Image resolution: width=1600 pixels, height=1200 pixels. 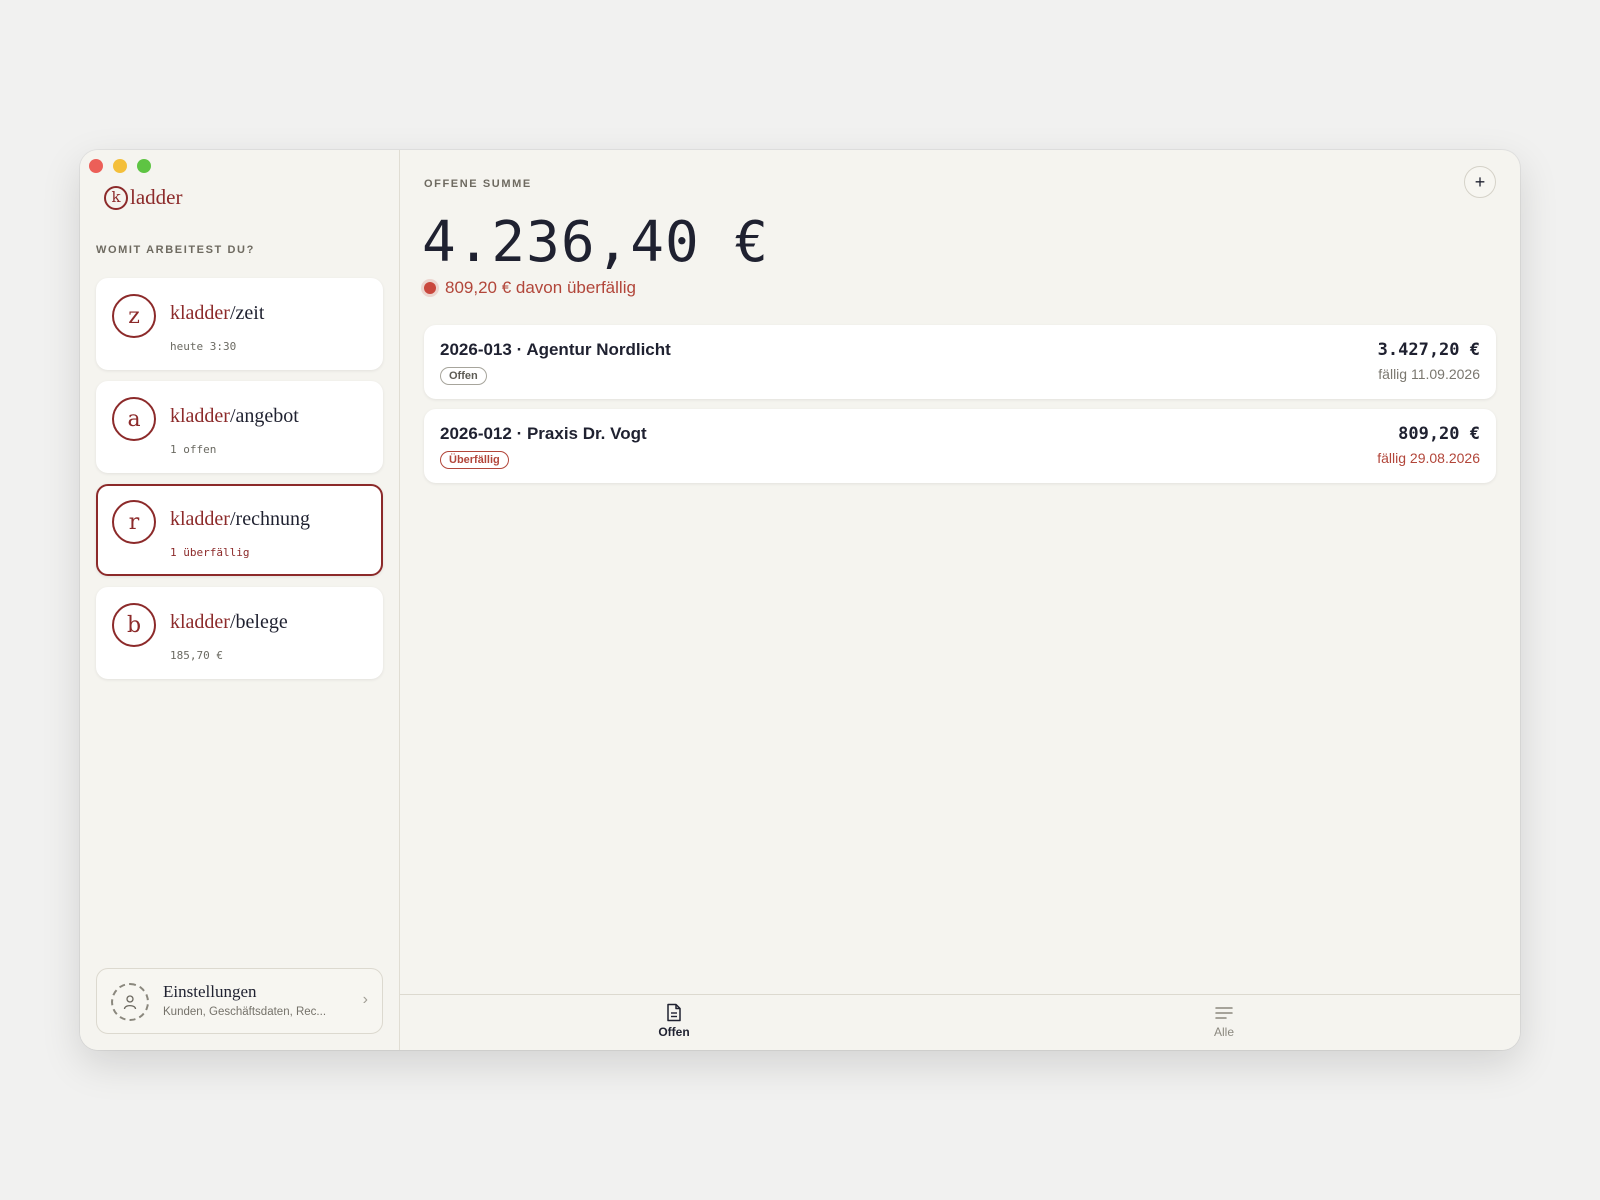 I want to click on module-title: kladder/belege, so click(x=229, y=622).